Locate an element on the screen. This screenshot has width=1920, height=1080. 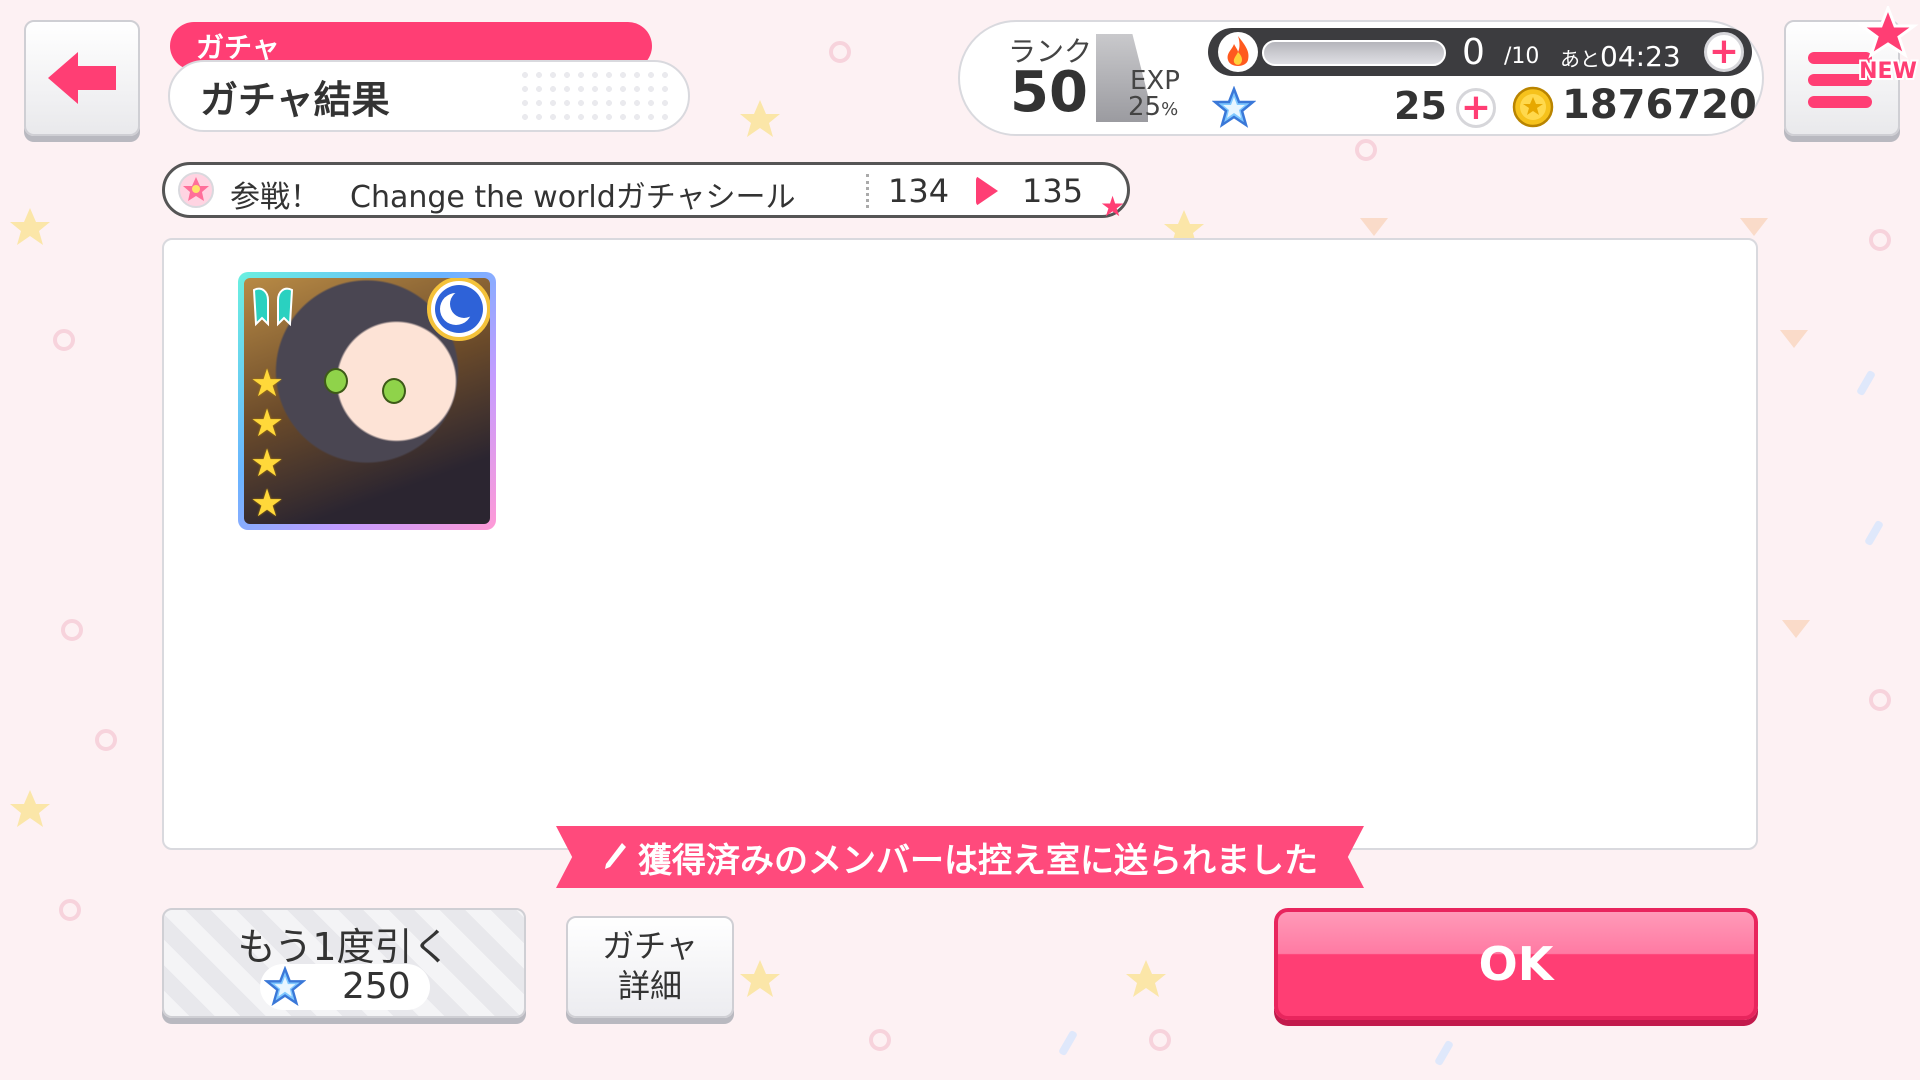
page-title-box: ガチャ結果 is located at coordinates (429, 96).